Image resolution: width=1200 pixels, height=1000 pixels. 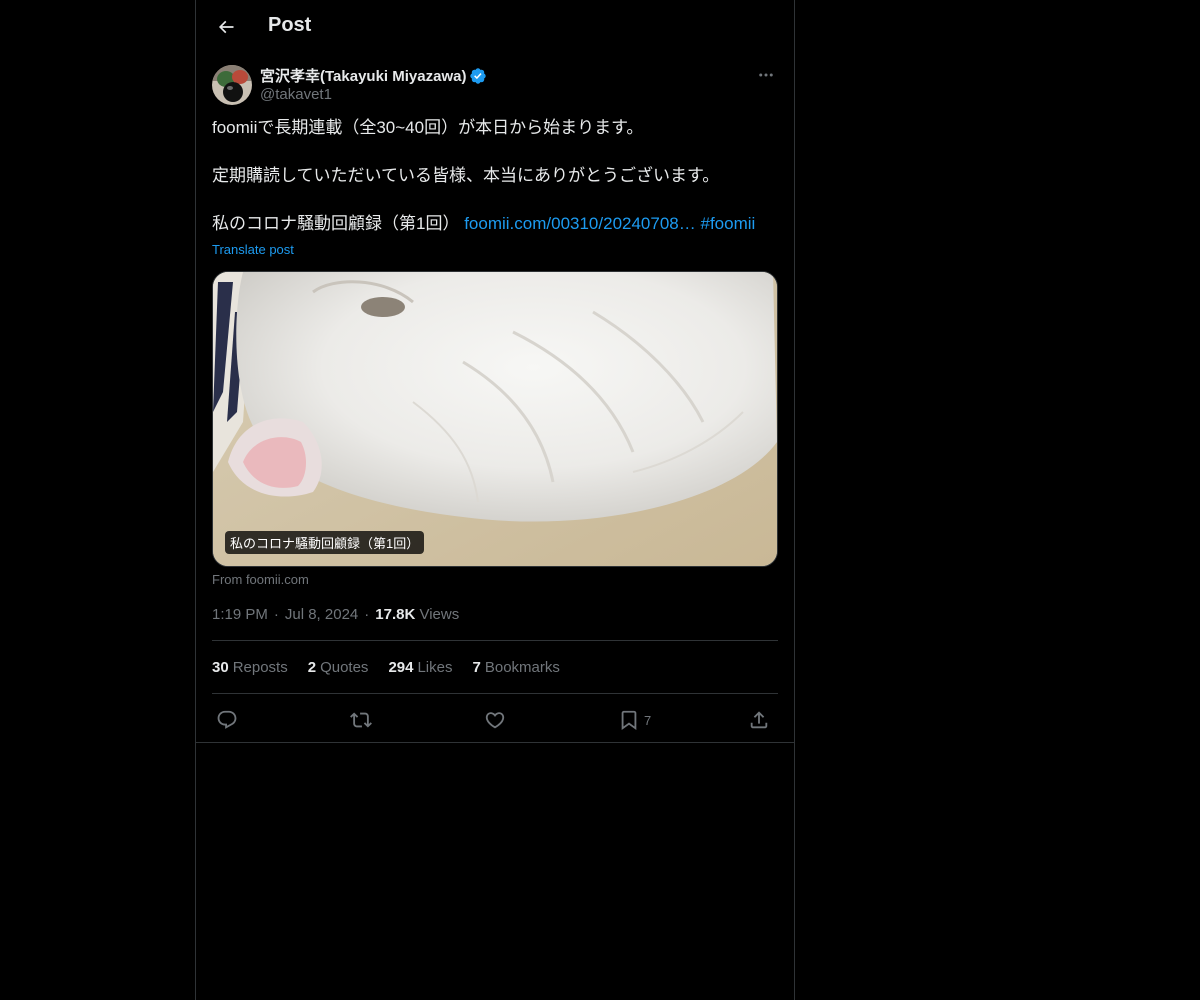 What do you see at coordinates (336, 223) in the screenshot?
I see `post-line-text: 私のコロナ騒動回顧録（第1回）` at bounding box center [336, 223].